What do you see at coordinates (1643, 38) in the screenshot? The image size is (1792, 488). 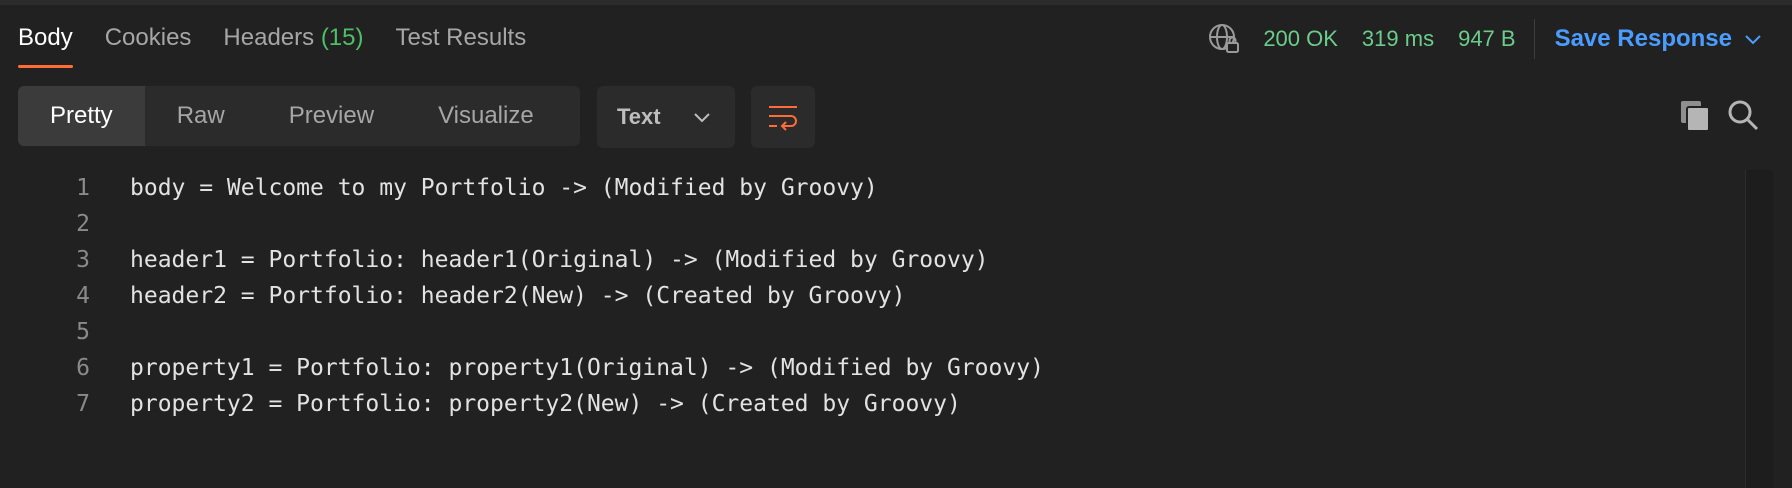 I see `save-response-label: Save Response` at bounding box center [1643, 38].